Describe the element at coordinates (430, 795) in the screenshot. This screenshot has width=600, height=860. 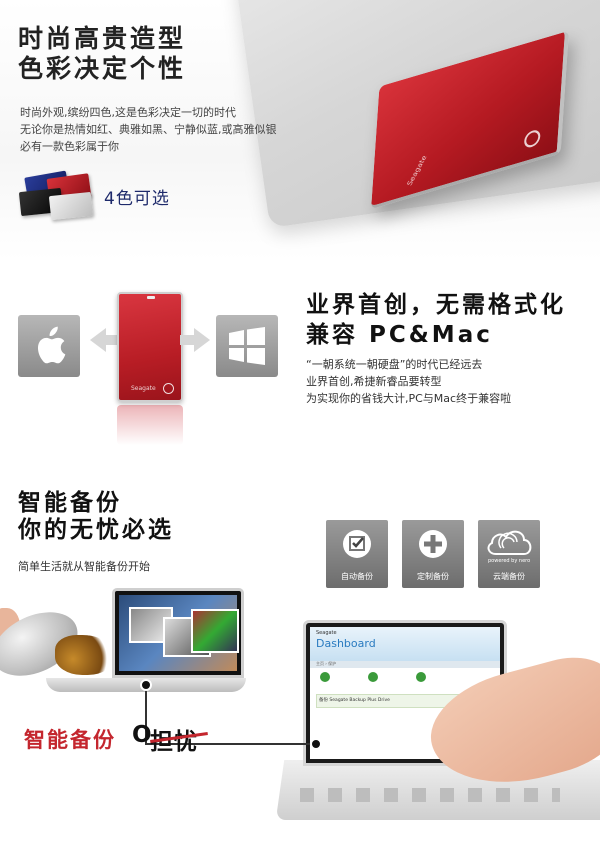
I see `laptop-ports` at that location.